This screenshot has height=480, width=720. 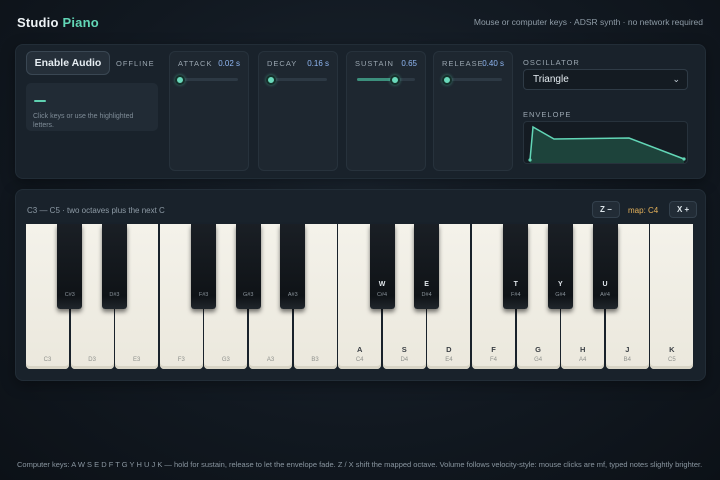 What do you see at coordinates (427, 266) in the screenshot?
I see `black-key-dsharp4: E D#4` at bounding box center [427, 266].